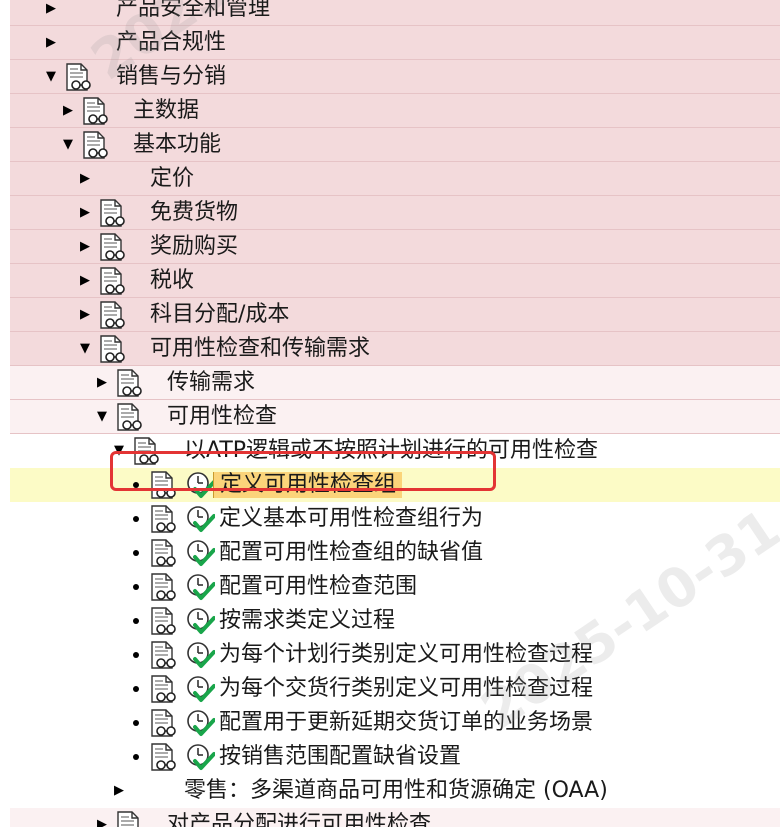 Image resolution: width=780 pixels, height=827 pixels. I want to click on tree-node-label: 零售：多渠道商品可用性和货源确定 (OAA), so click(396, 791).